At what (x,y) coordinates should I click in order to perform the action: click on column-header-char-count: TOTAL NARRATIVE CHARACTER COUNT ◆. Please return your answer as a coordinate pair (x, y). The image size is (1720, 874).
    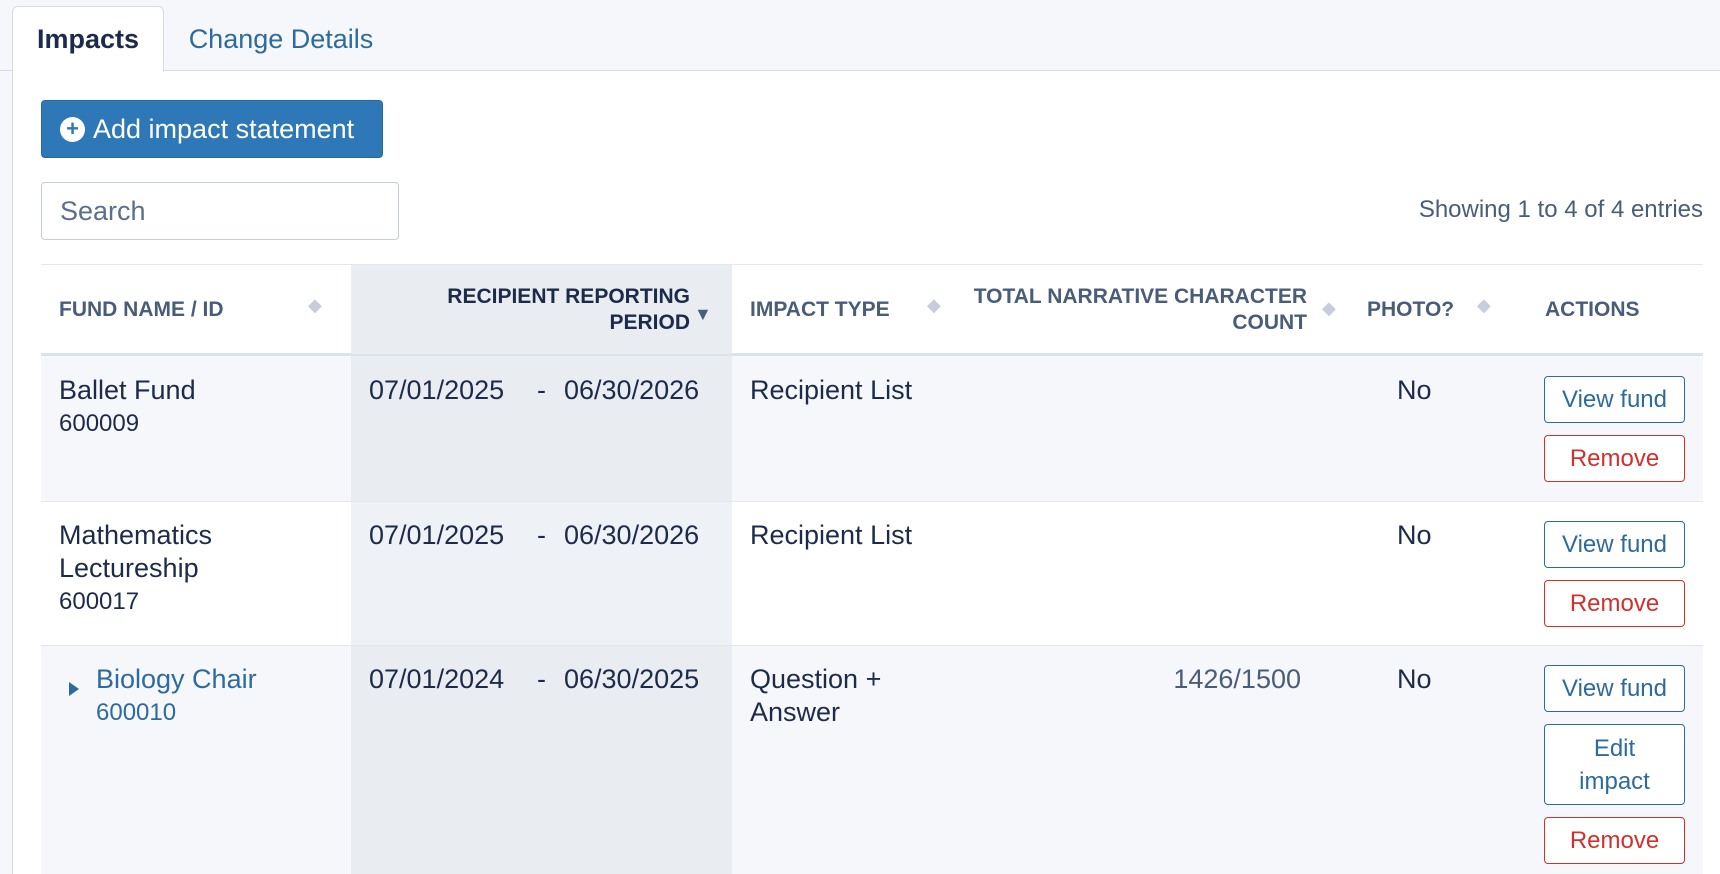
    Looking at the image, I should click on (1145, 309).